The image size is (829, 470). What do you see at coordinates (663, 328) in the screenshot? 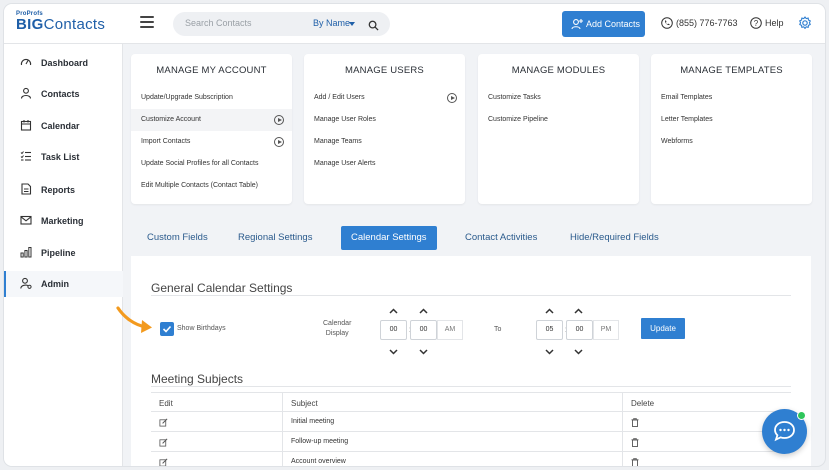
I see `update-button: Update` at bounding box center [663, 328].